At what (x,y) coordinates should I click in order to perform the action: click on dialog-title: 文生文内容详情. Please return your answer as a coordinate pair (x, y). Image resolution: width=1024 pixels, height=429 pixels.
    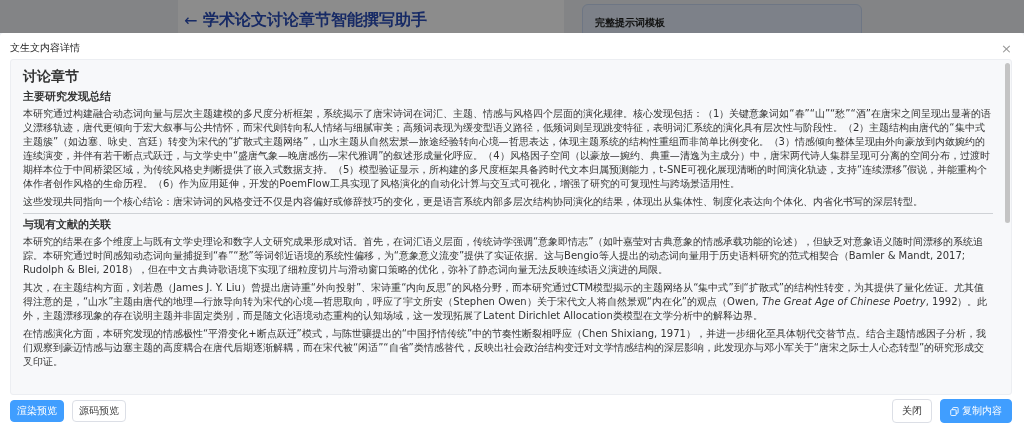
    Looking at the image, I should click on (45, 48).